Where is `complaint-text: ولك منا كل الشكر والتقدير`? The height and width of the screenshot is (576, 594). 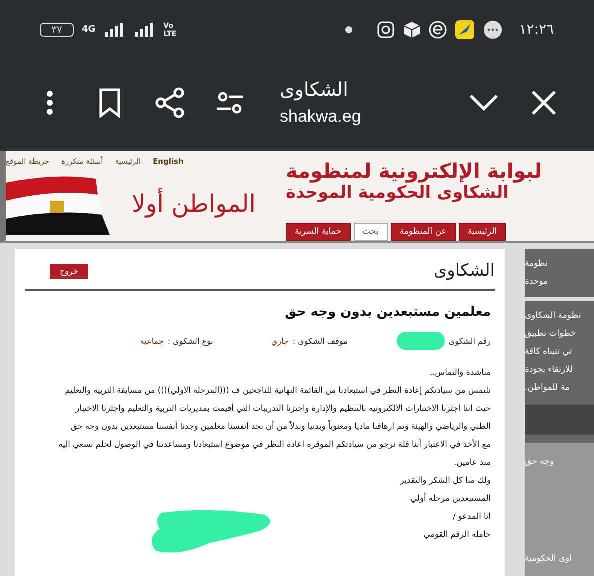
complaint-text: ولك منا كل الشكر والتقدير is located at coordinates (444, 480).